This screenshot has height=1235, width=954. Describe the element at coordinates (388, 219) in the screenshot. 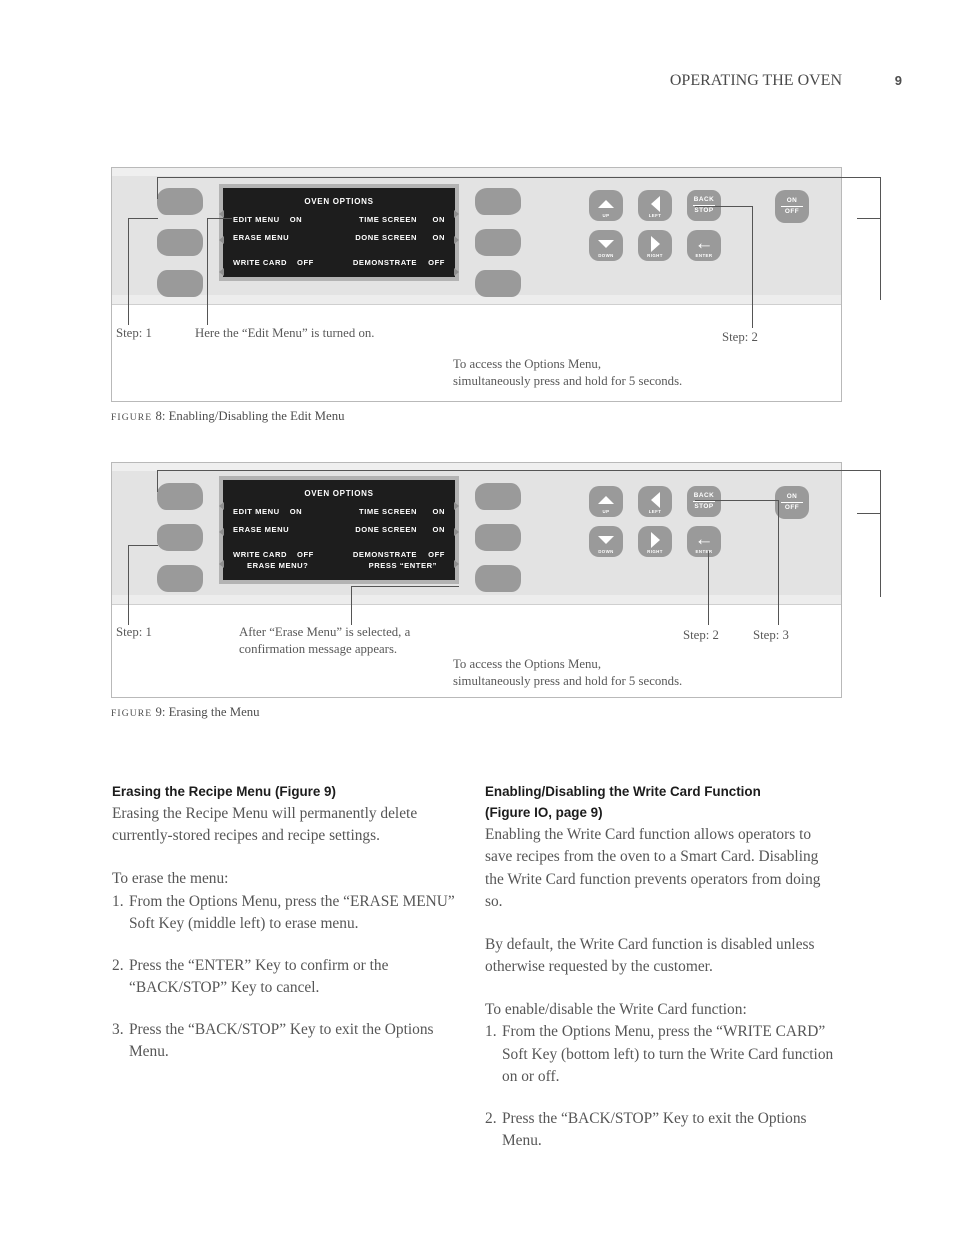

I see `lcd-label-time-screen: TIME SCREEN` at that location.